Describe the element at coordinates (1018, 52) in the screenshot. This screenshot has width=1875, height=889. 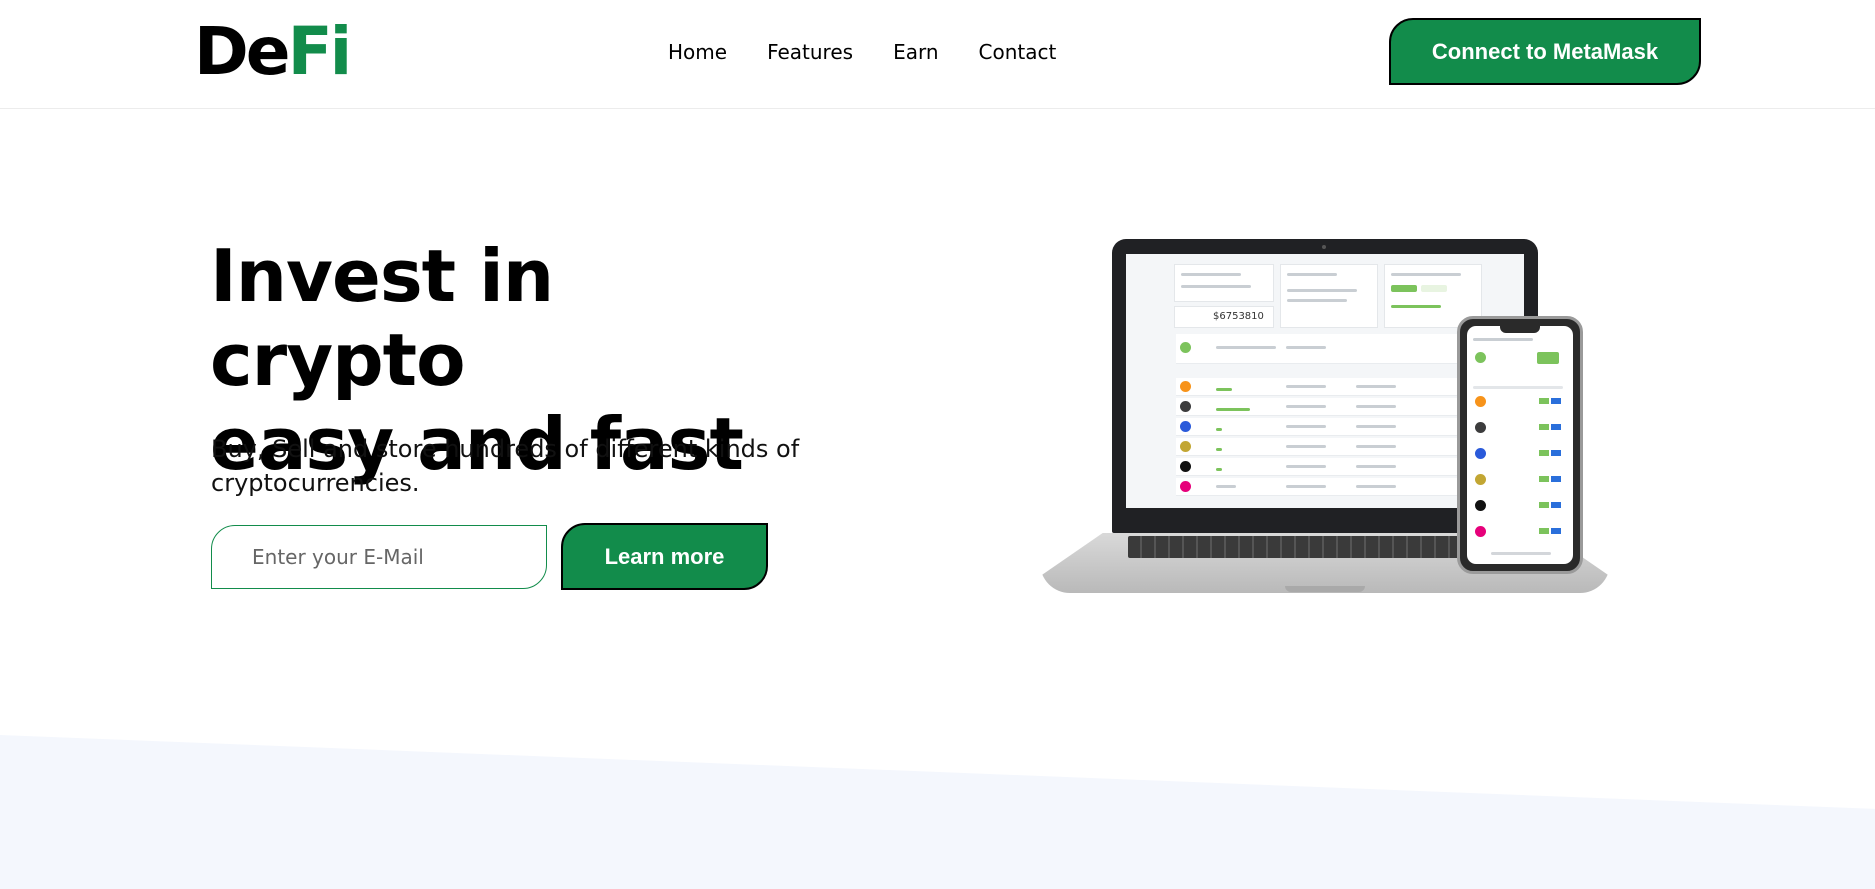
I see `nav-contact: Contact` at that location.